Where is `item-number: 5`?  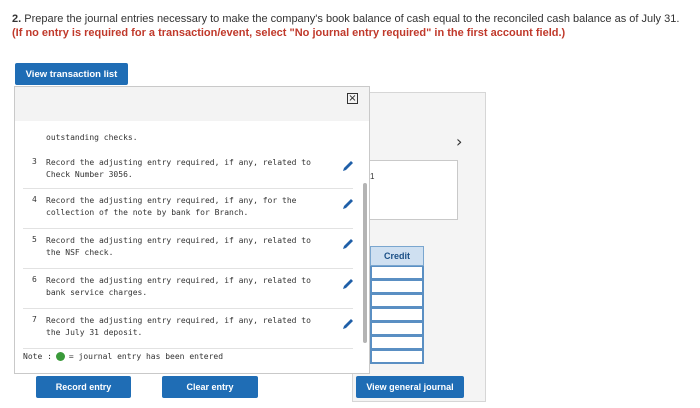 item-number: 5 is located at coordinates (34, 239).